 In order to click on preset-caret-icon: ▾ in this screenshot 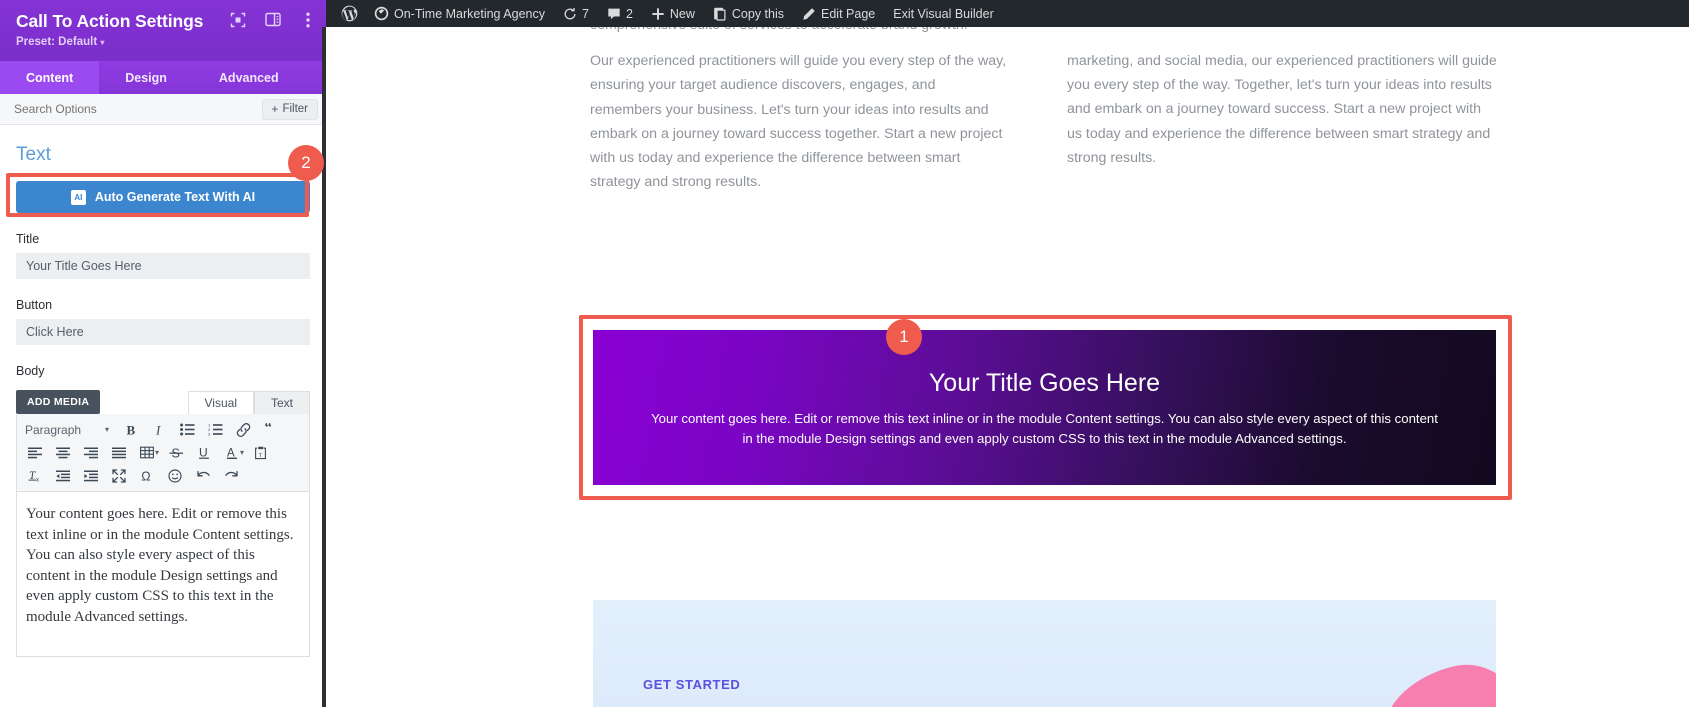, I will do `click(102, 42)`.